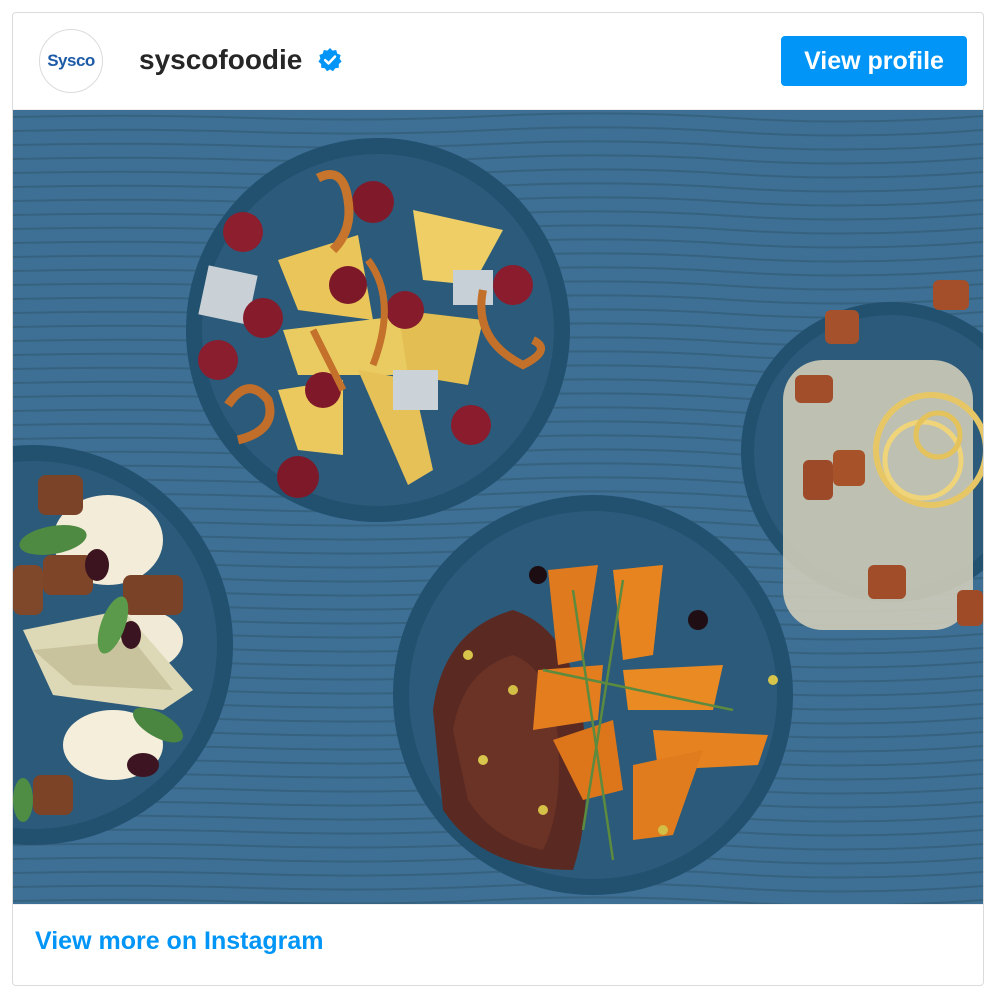  I want to click on view-more-on-instagram-link: View more on Instagram, so click(179, 941).